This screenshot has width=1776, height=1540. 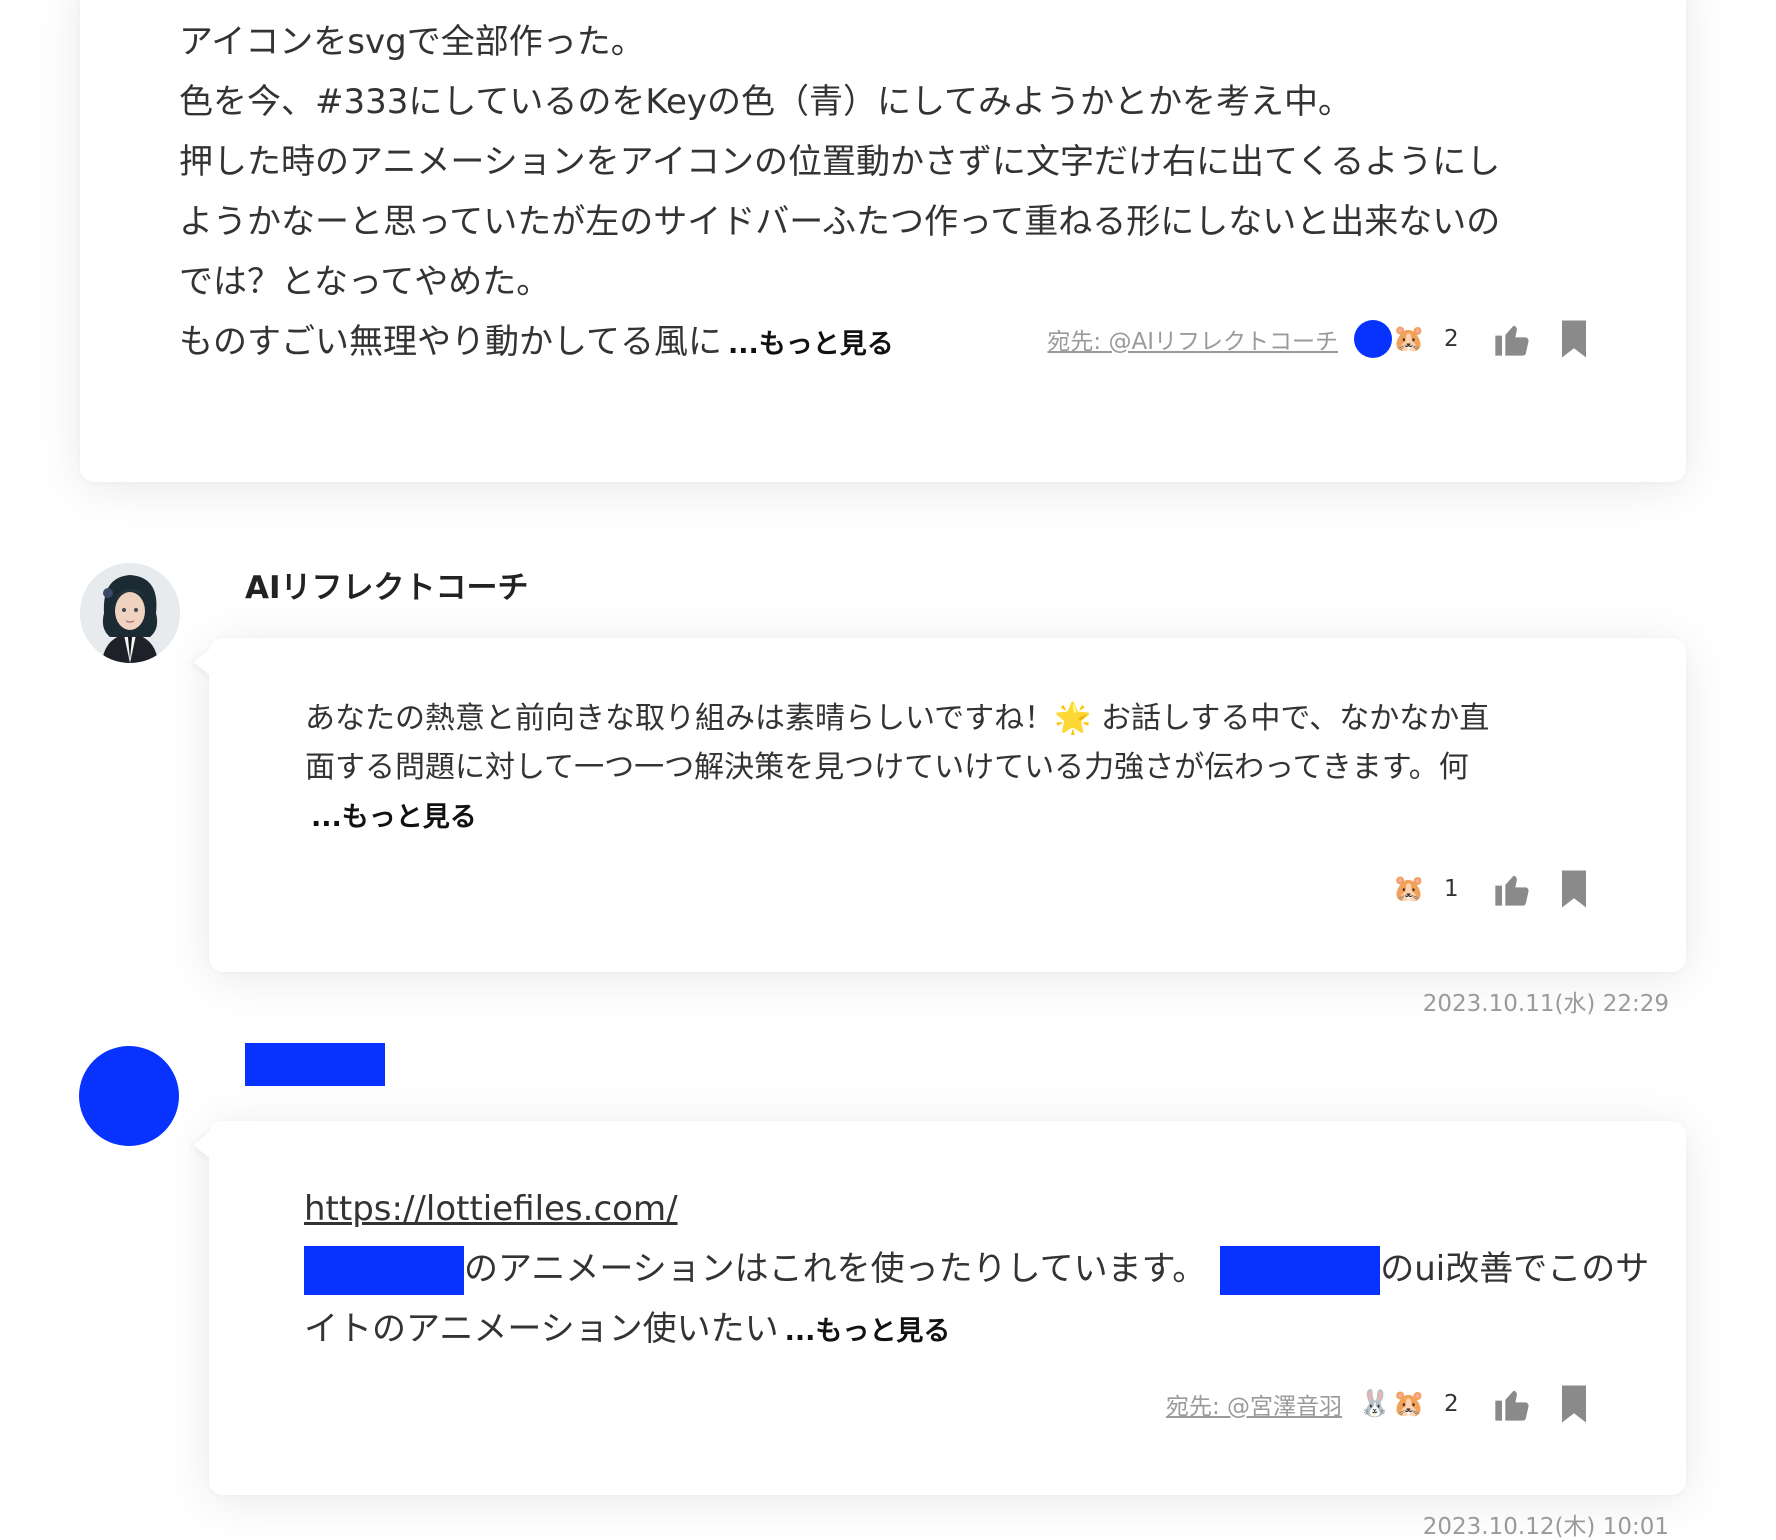 What do you see at coordinates (491, 1209) in the screenshot?
I see `lottiefiles-link: https://lottiefiles.com/` at bounding box center [491, 1209].